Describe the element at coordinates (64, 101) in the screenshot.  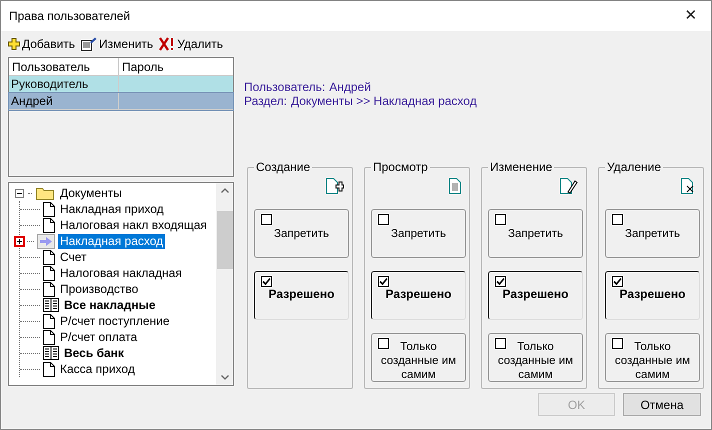
I see `table-cell: Андрей` at that location.